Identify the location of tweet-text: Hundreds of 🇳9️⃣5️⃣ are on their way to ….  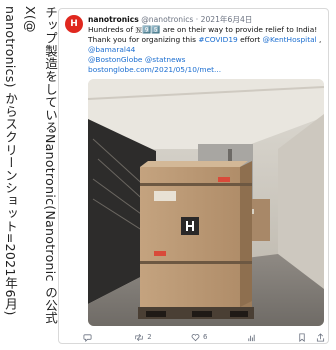
(206, 45).